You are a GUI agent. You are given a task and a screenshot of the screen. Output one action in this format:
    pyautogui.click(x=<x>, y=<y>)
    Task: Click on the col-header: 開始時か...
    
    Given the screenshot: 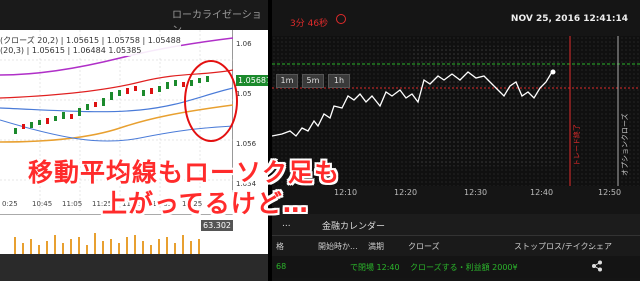 What is the action you would take?
    pyautogui.click(x=338, y=246)
    